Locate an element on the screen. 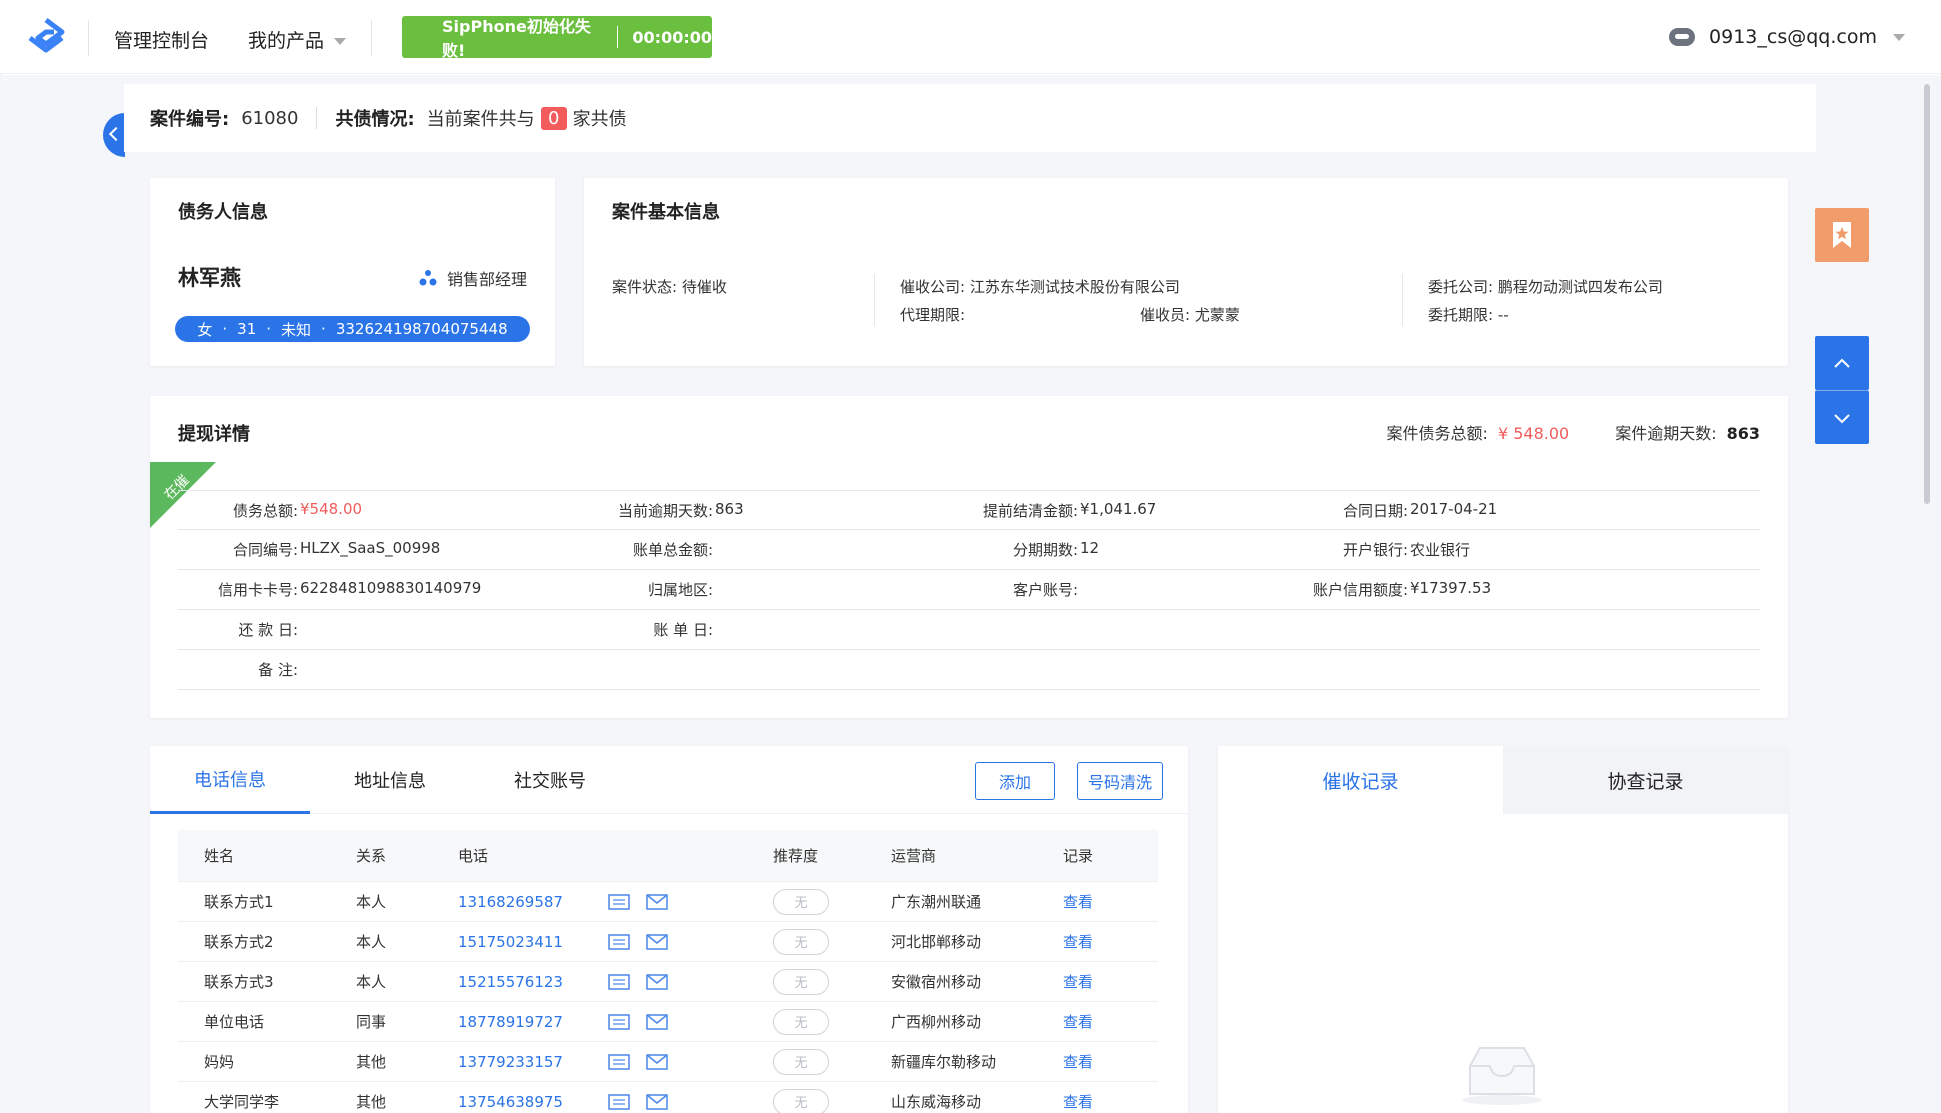  withdraw-field-value: 6228481098830140979 is located at coordinates (391, 588).